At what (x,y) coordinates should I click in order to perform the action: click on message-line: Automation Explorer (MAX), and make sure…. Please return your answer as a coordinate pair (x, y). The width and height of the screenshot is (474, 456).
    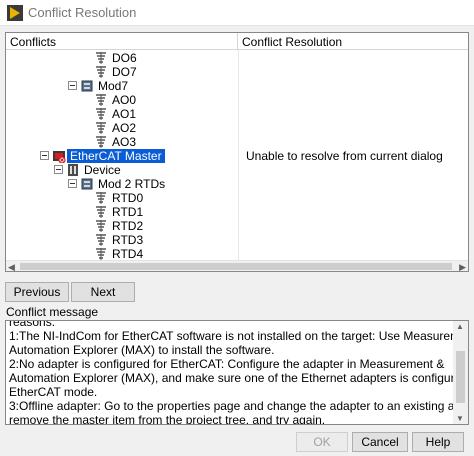
    Looking at the image, I should click on (239, 378).